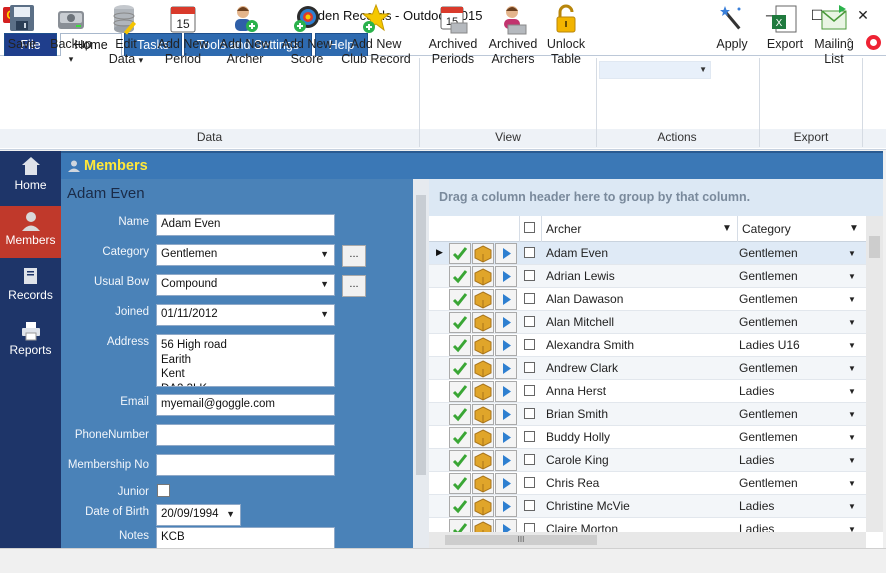 The width and height of the screenshot is (886, 573). Describe the element at coordinates (727, 228) in the screenshot. I see `archer-filter-icon: ▼` at that location.